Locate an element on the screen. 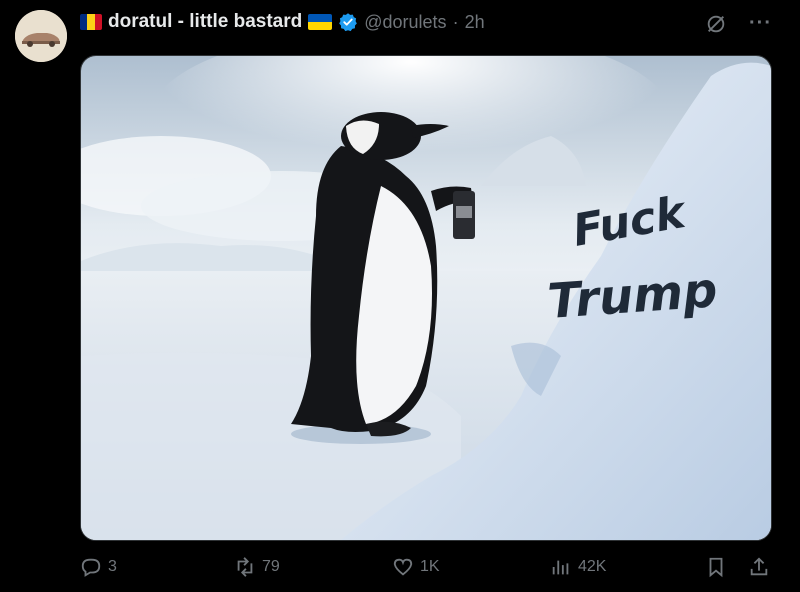 Image resolution: width=800 pixels, height=592 pixels. avatar is located at coordinates (41, 36).